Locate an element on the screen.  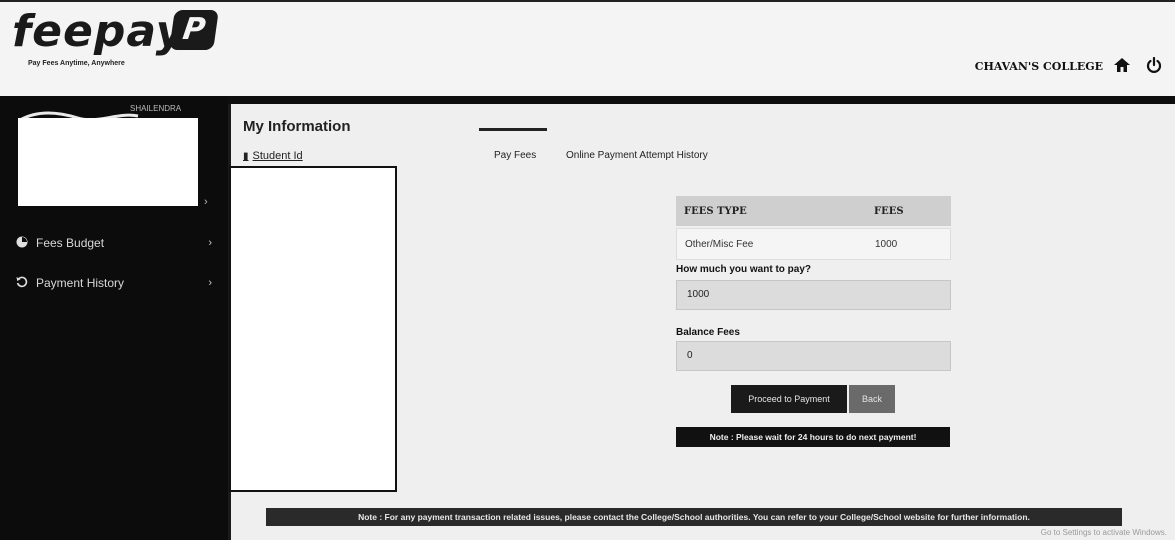
sidebar-item-label: Fees Budget is located at coordinates (70, 243).